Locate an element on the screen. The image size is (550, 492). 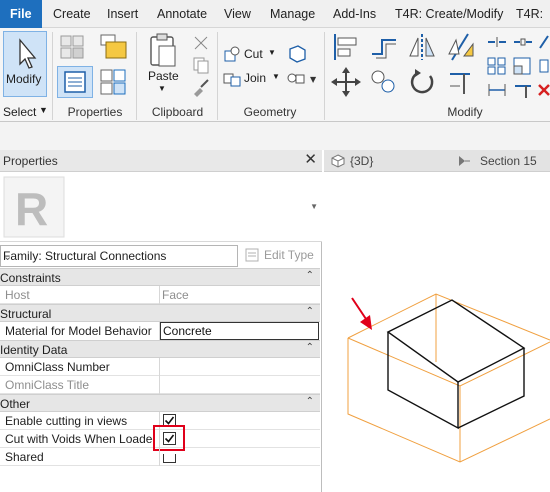
material-field: Concrete is located at coordinates (239, 331).